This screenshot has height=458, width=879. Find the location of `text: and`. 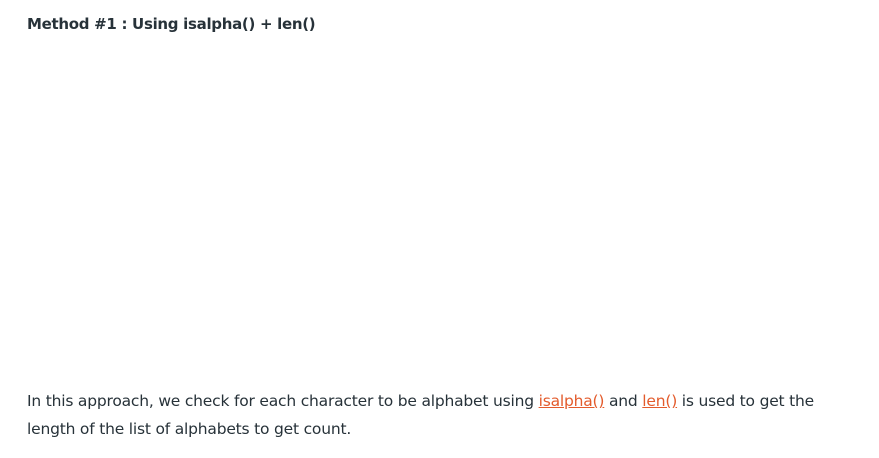

text: and is located at coordinates (623, 401).